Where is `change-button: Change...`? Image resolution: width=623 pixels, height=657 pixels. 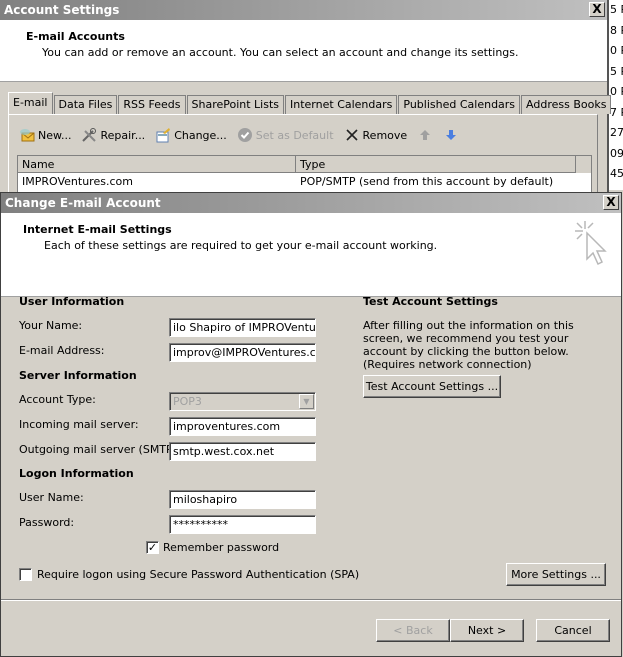
change-button: Change... is located at coordinates (191, 135).